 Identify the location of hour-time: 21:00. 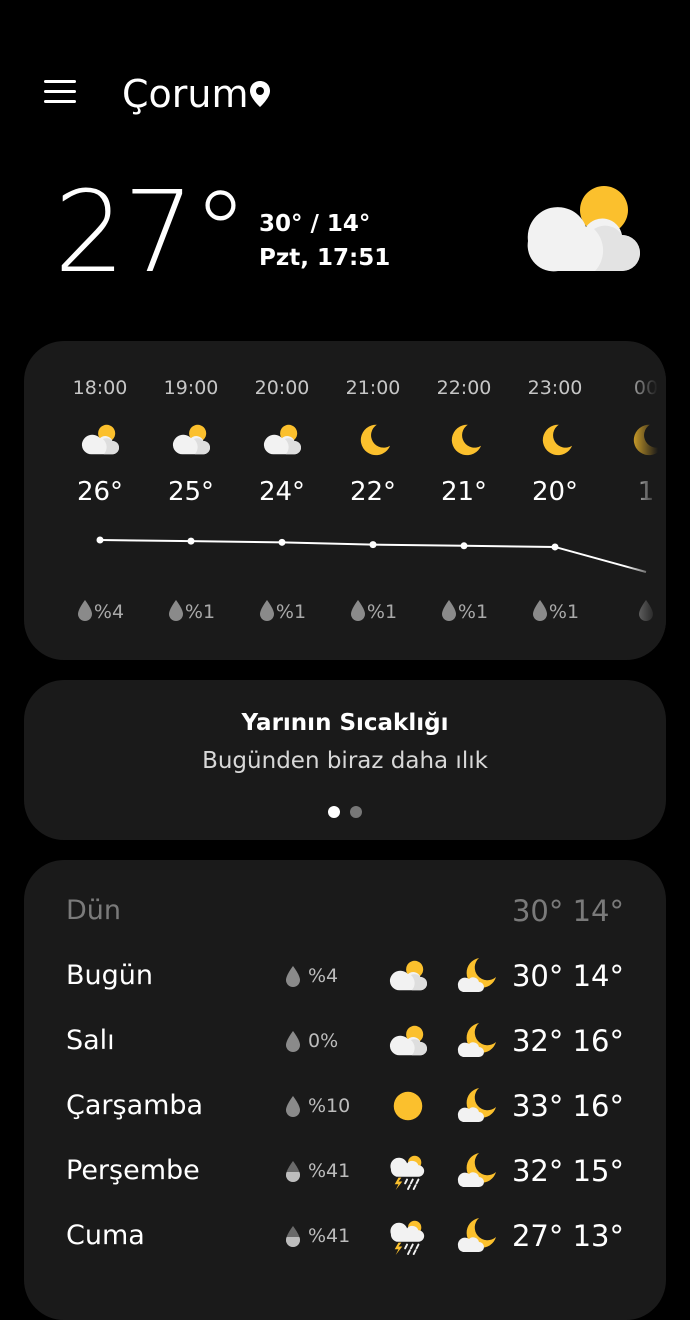
(373, 388).